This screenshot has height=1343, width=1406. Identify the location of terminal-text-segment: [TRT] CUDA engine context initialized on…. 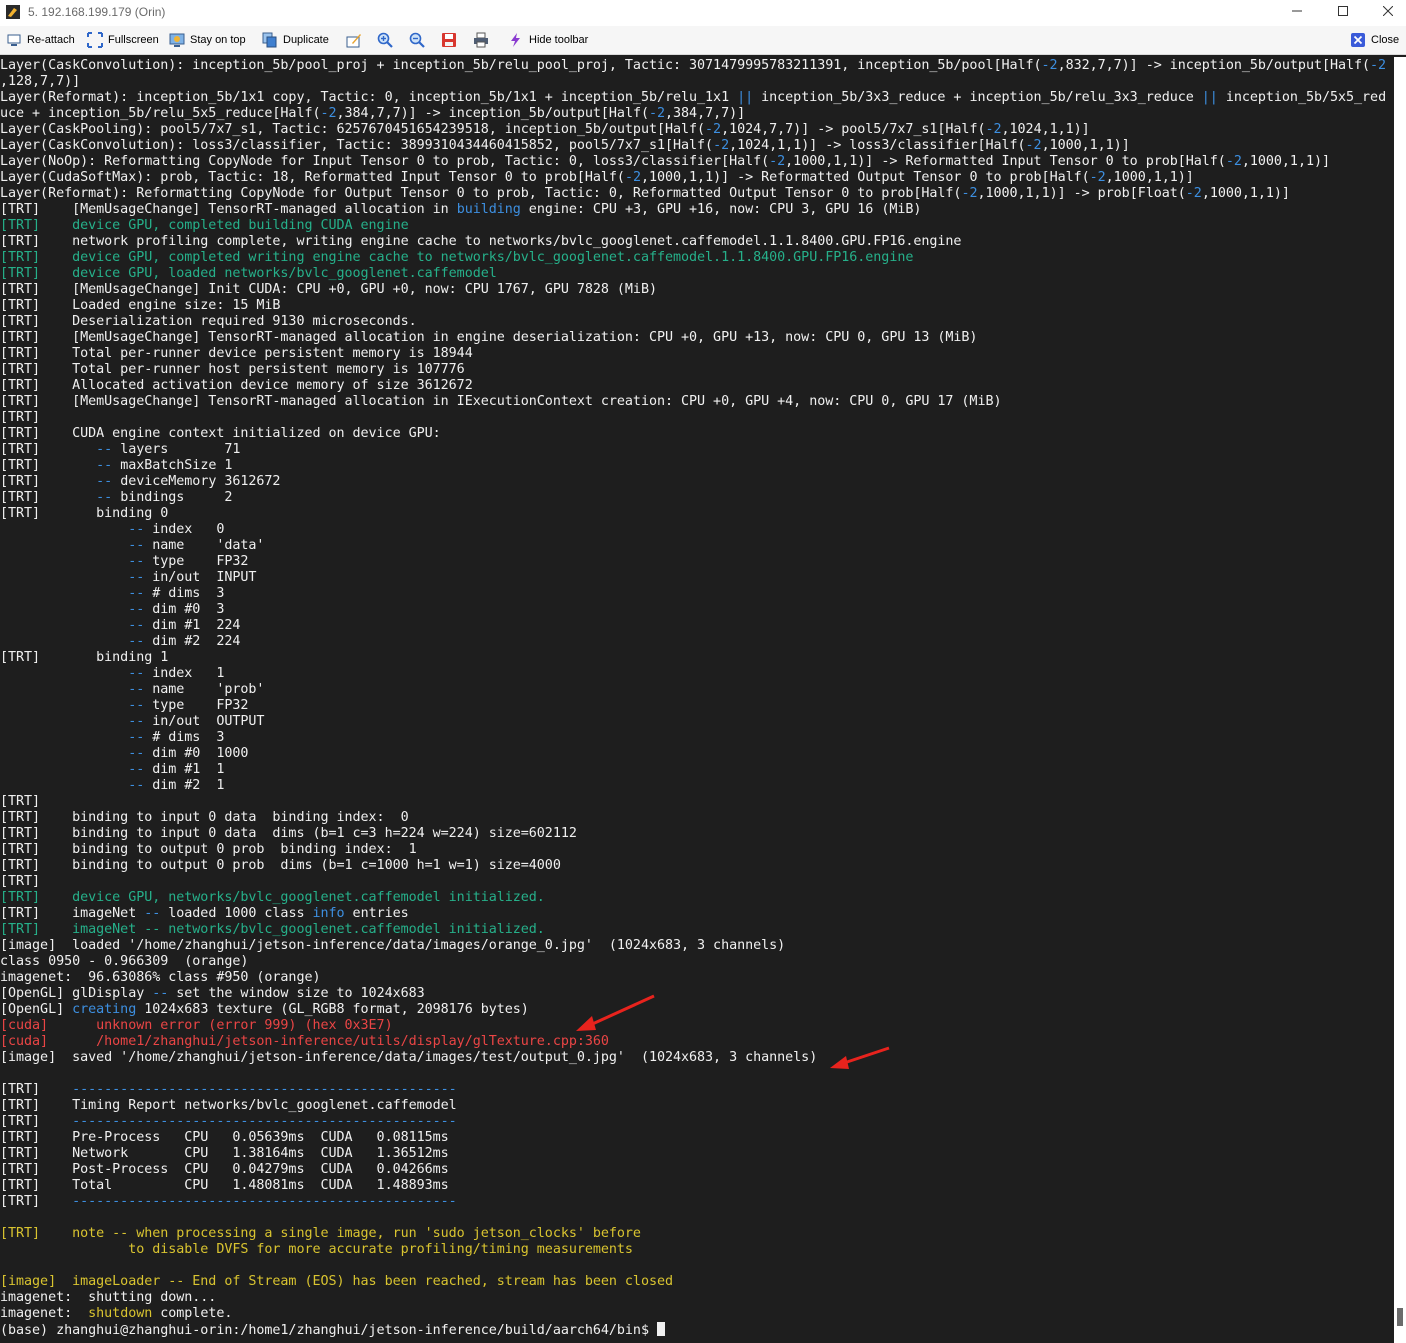
(220, 433).